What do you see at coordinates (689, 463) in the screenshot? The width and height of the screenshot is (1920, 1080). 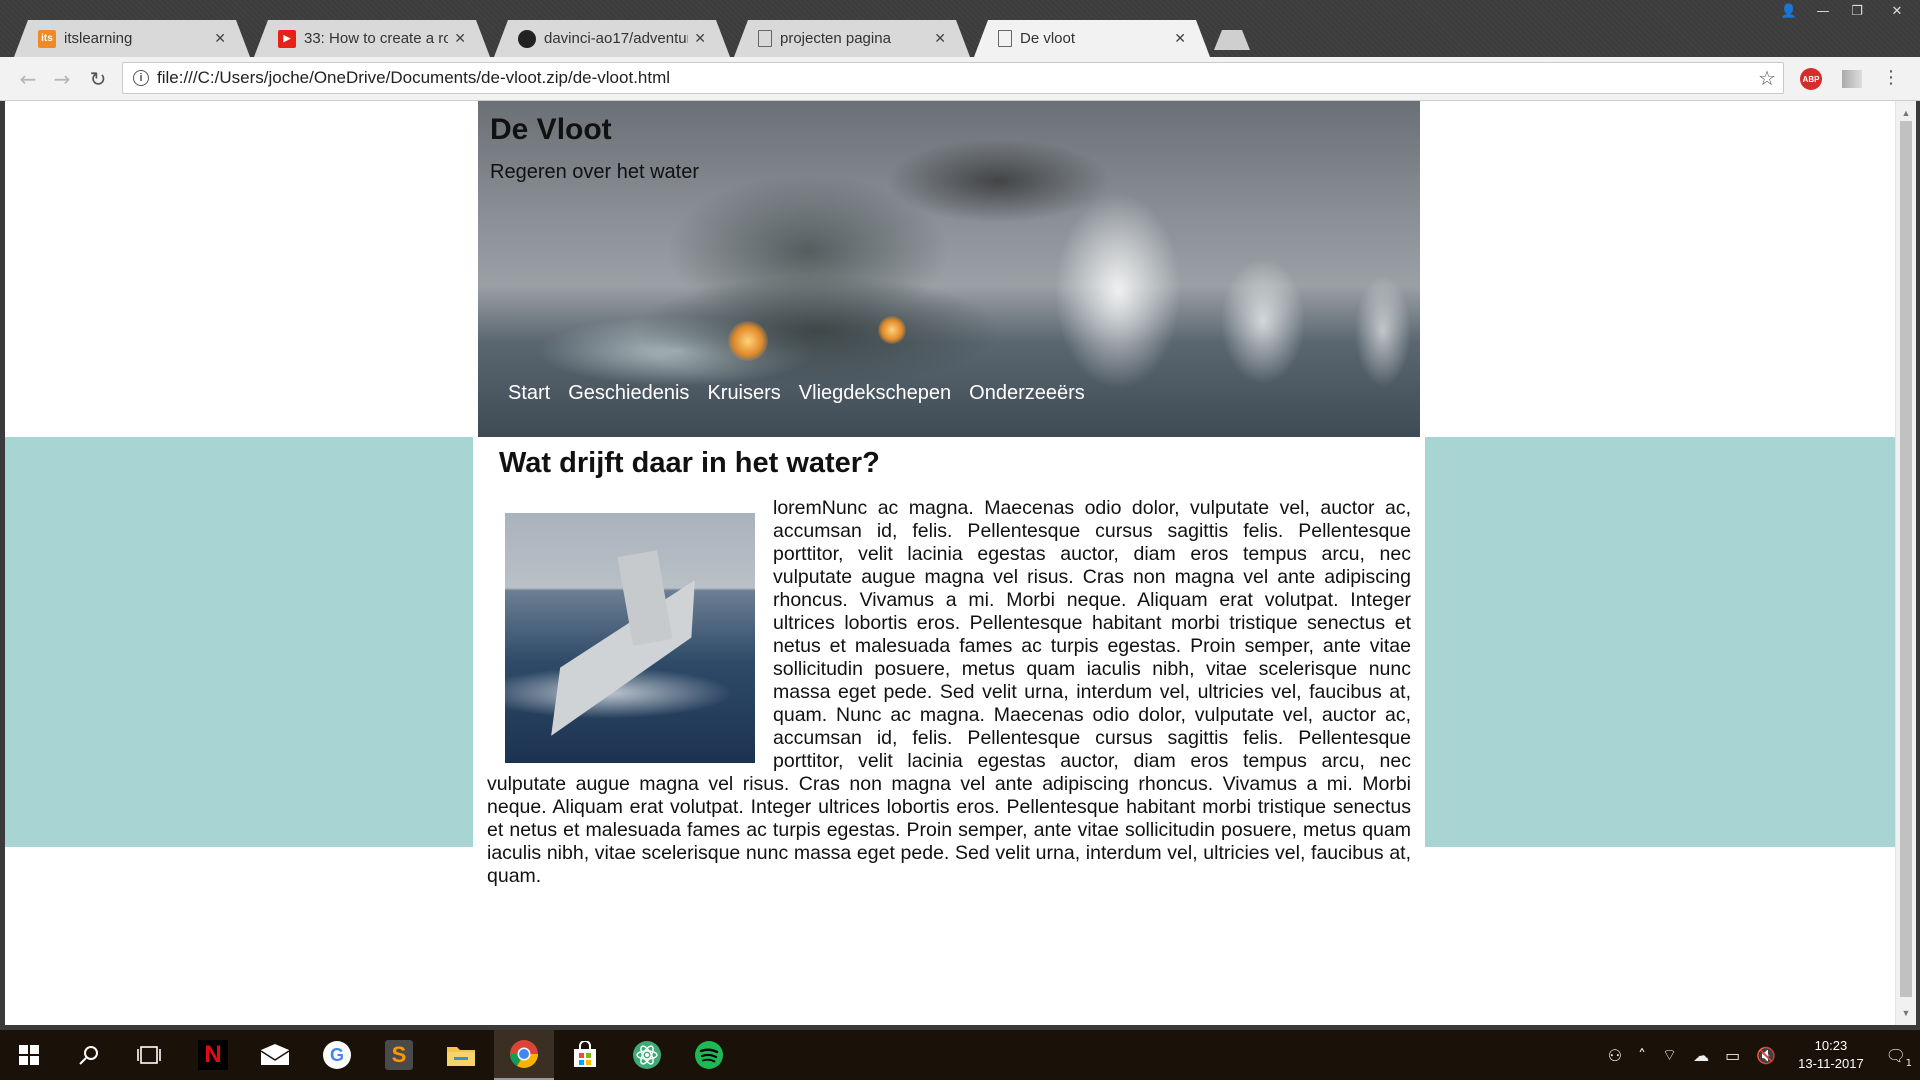 I see `section-heading: Wat drijft daar in het water?` at bounding box center [689, 463].